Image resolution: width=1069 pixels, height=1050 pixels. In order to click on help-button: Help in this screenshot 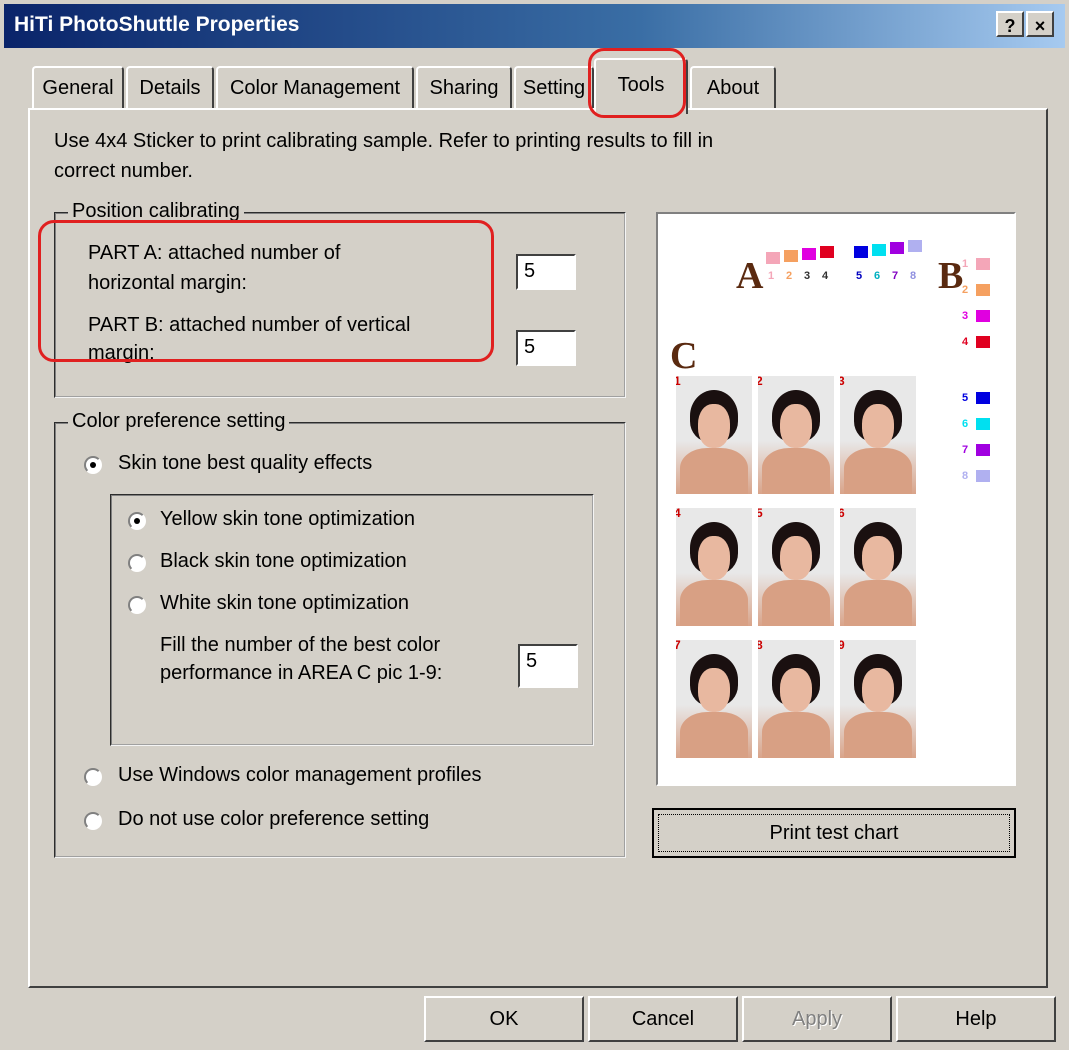, I will do `click(976, 1019)`.